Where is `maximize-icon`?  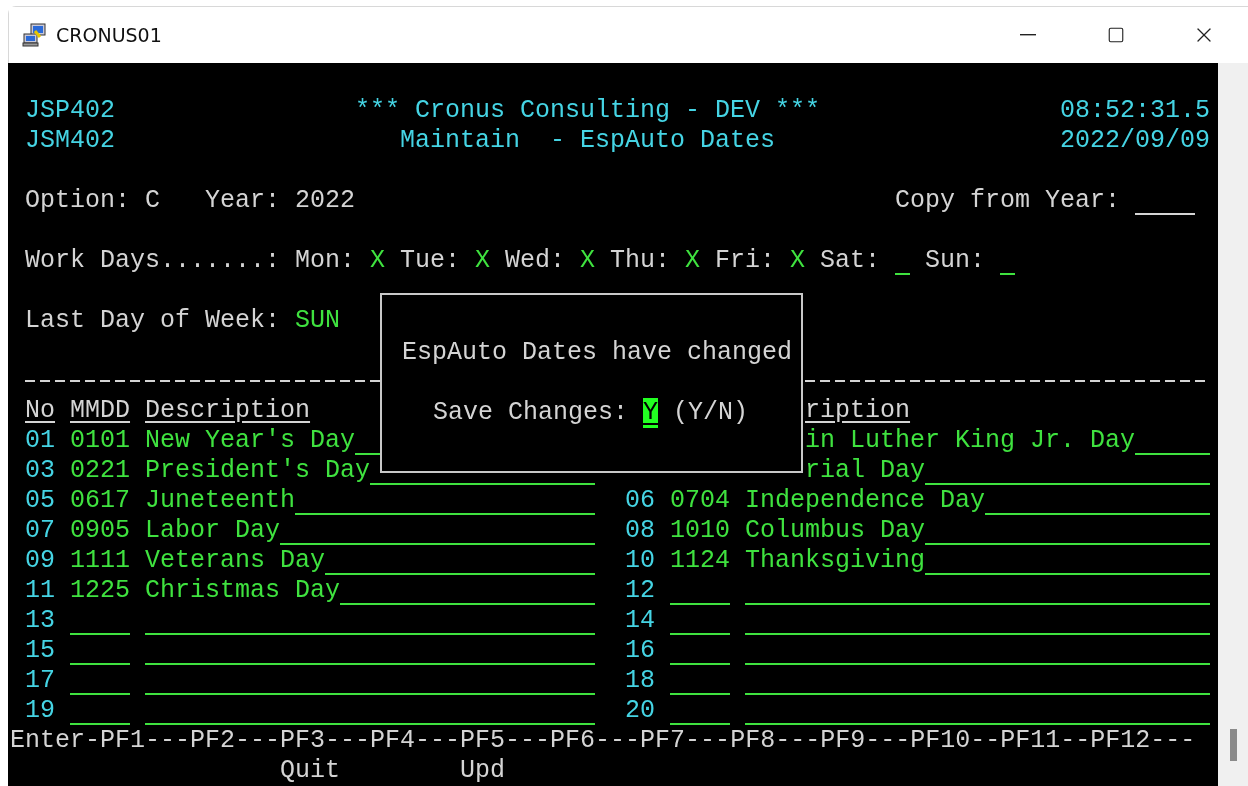 maximize-icon is located at coordinates (1116, 35).